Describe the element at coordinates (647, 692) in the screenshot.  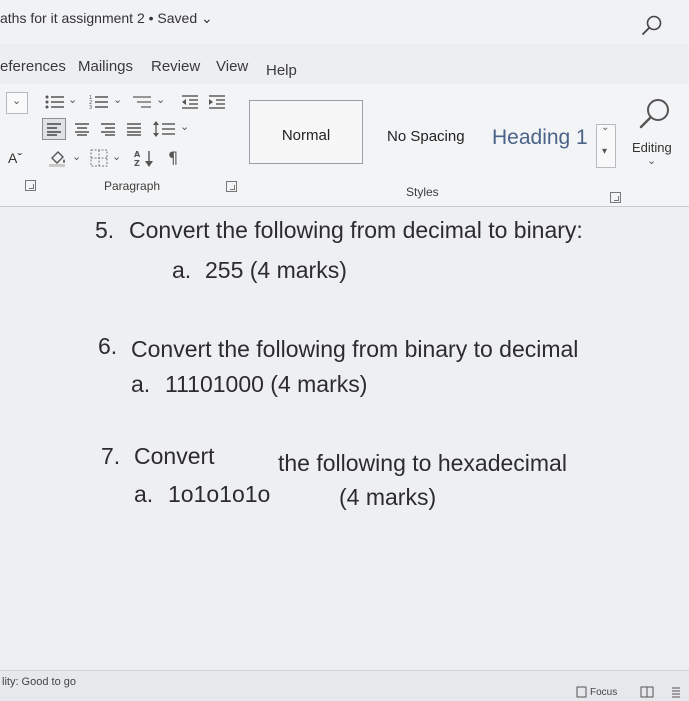
I see `read-mode-icon` at that location.